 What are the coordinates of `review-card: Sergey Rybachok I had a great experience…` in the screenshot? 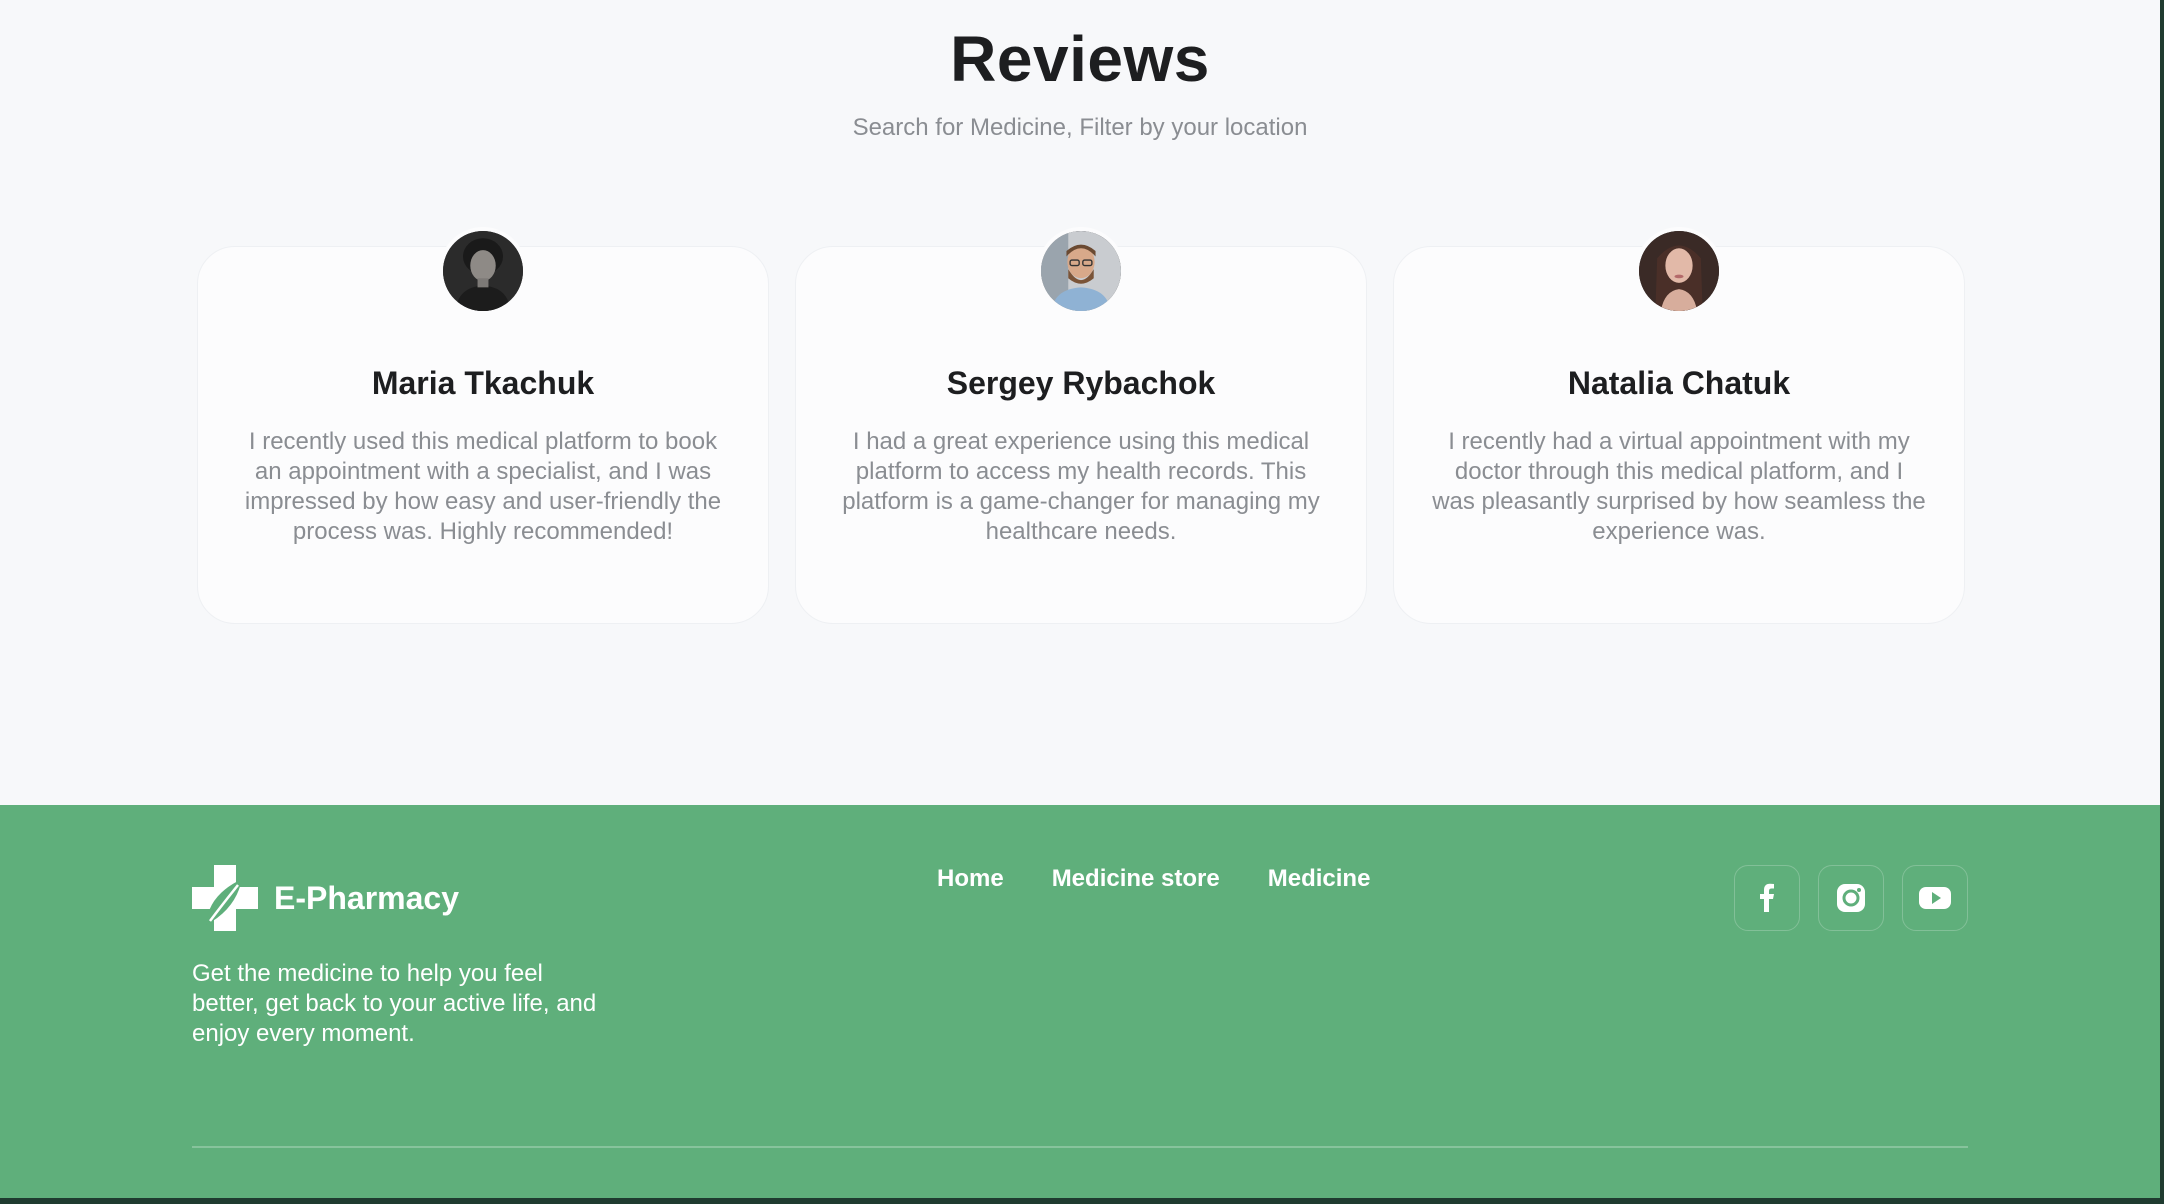 It's located at (1081, 425).